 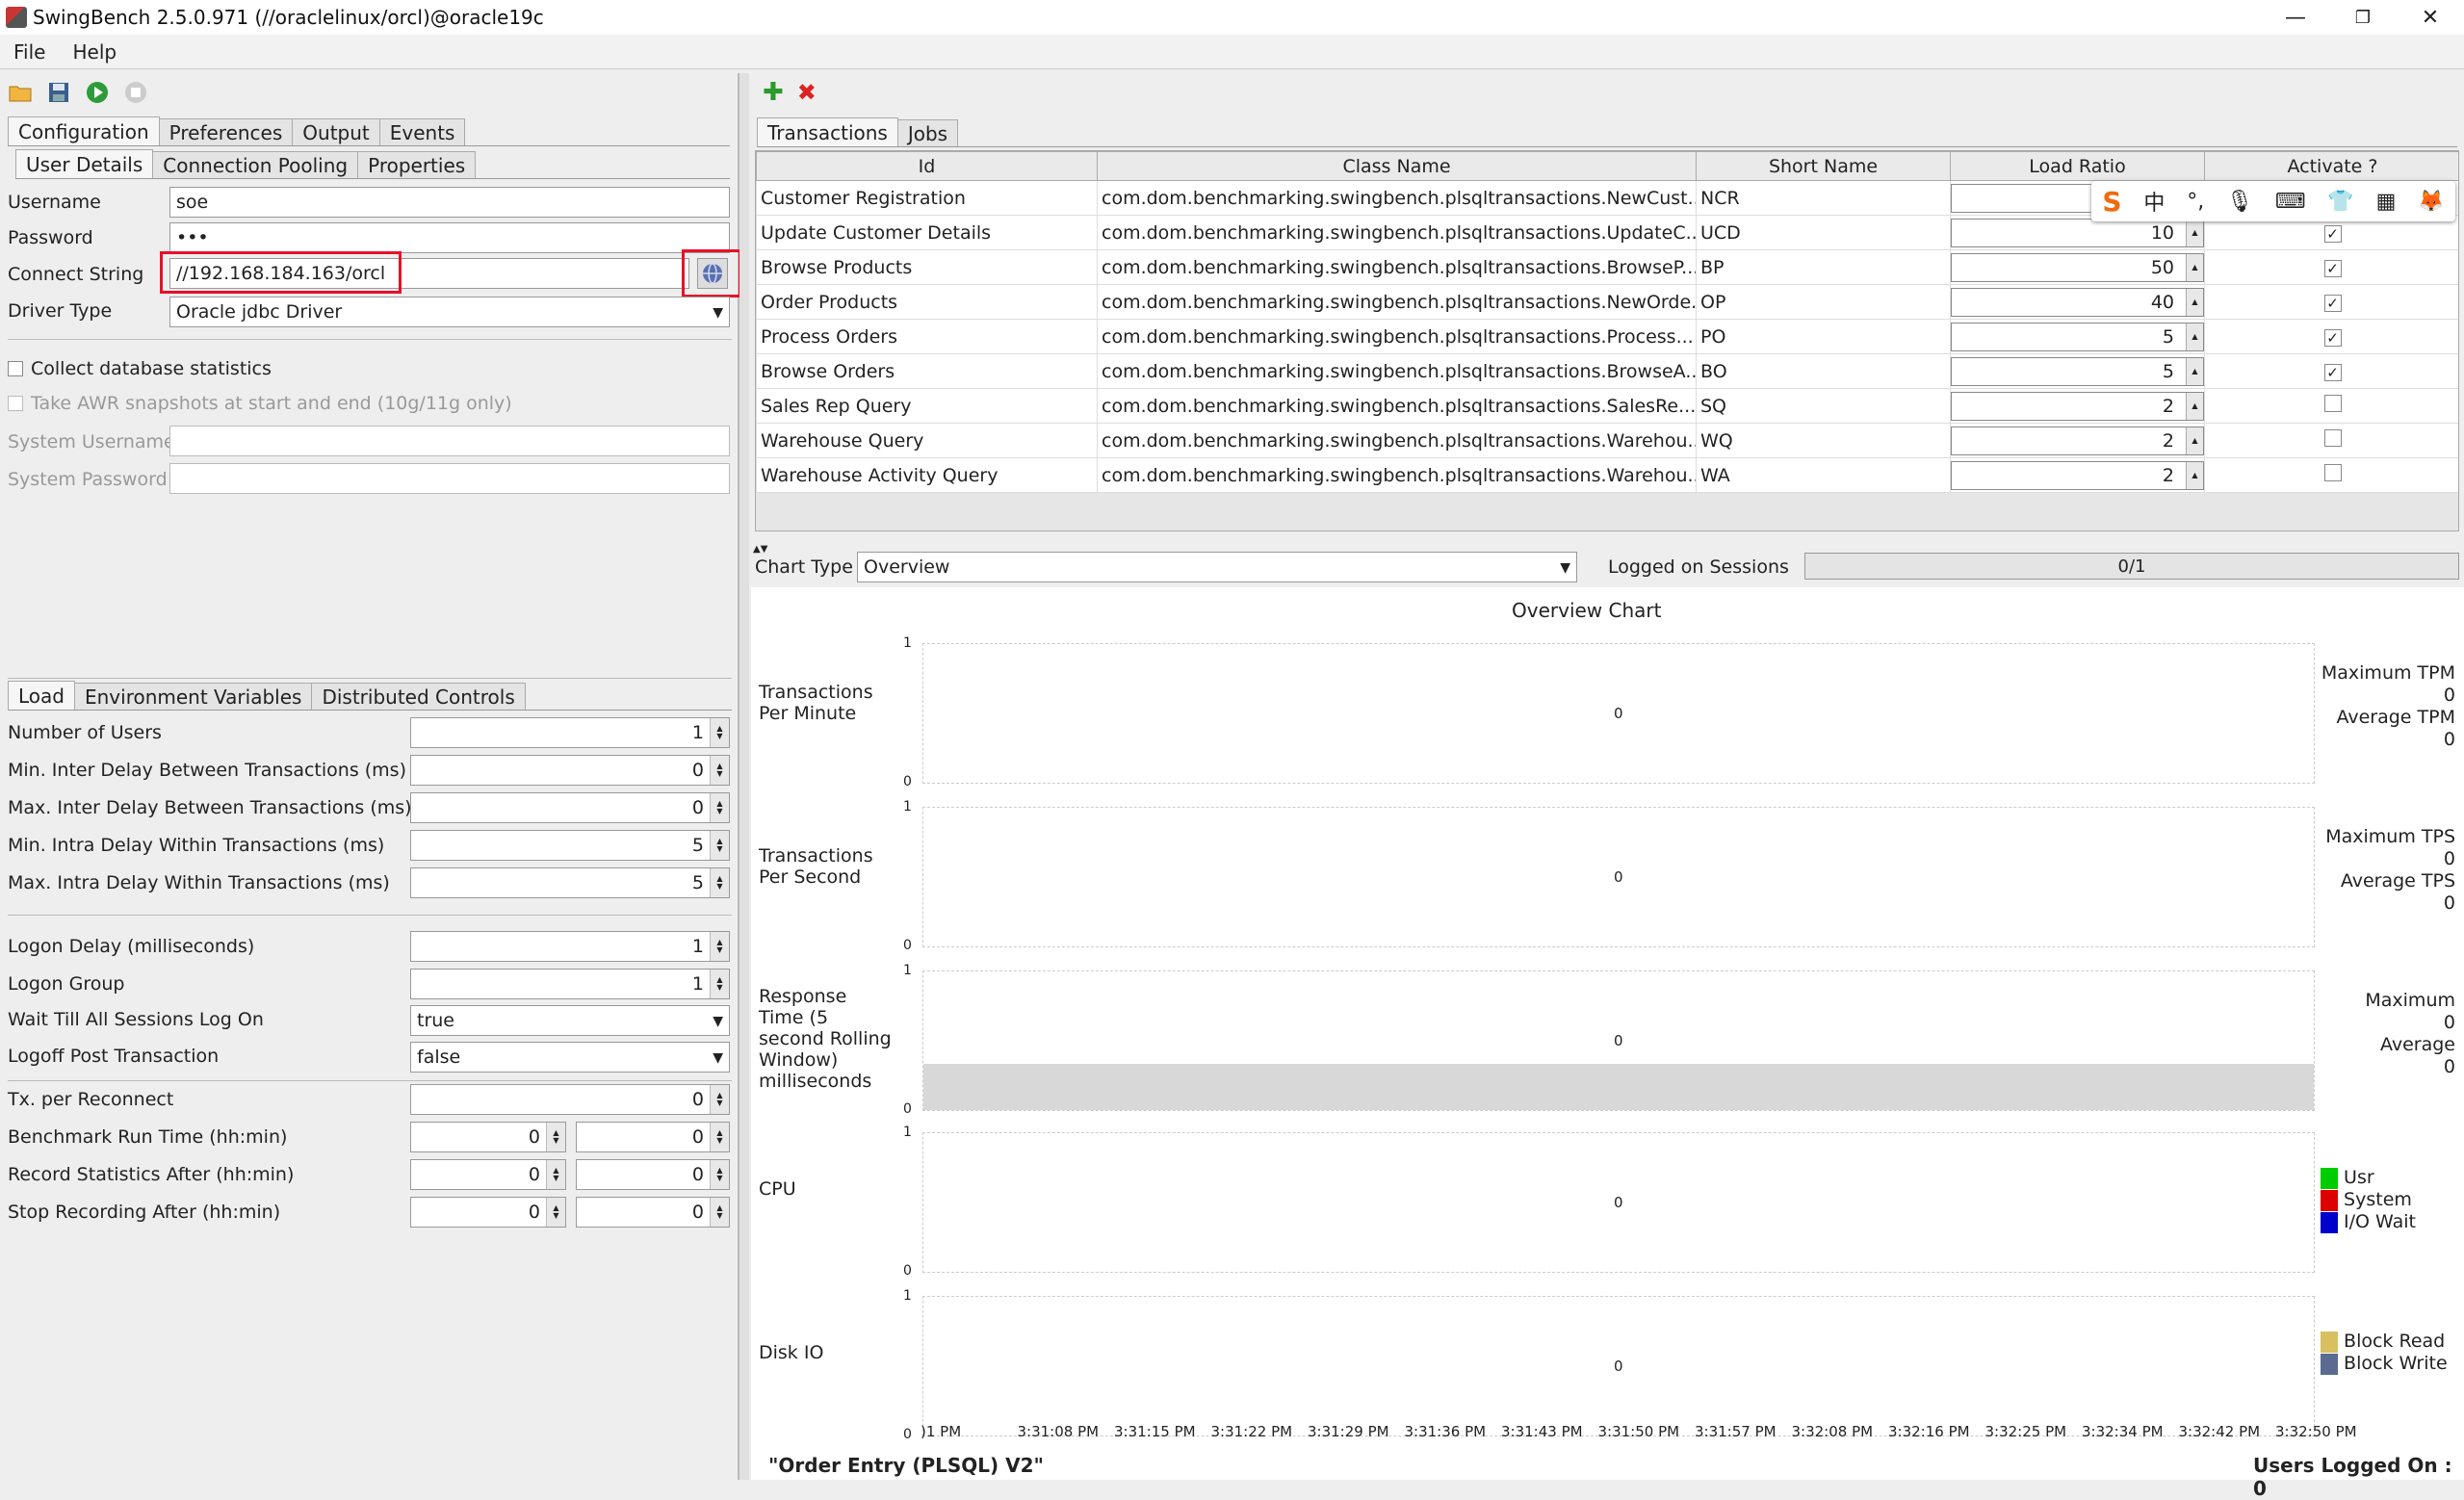 I want to click on punctuation-icon: °,, so click(x=2195, y=202).